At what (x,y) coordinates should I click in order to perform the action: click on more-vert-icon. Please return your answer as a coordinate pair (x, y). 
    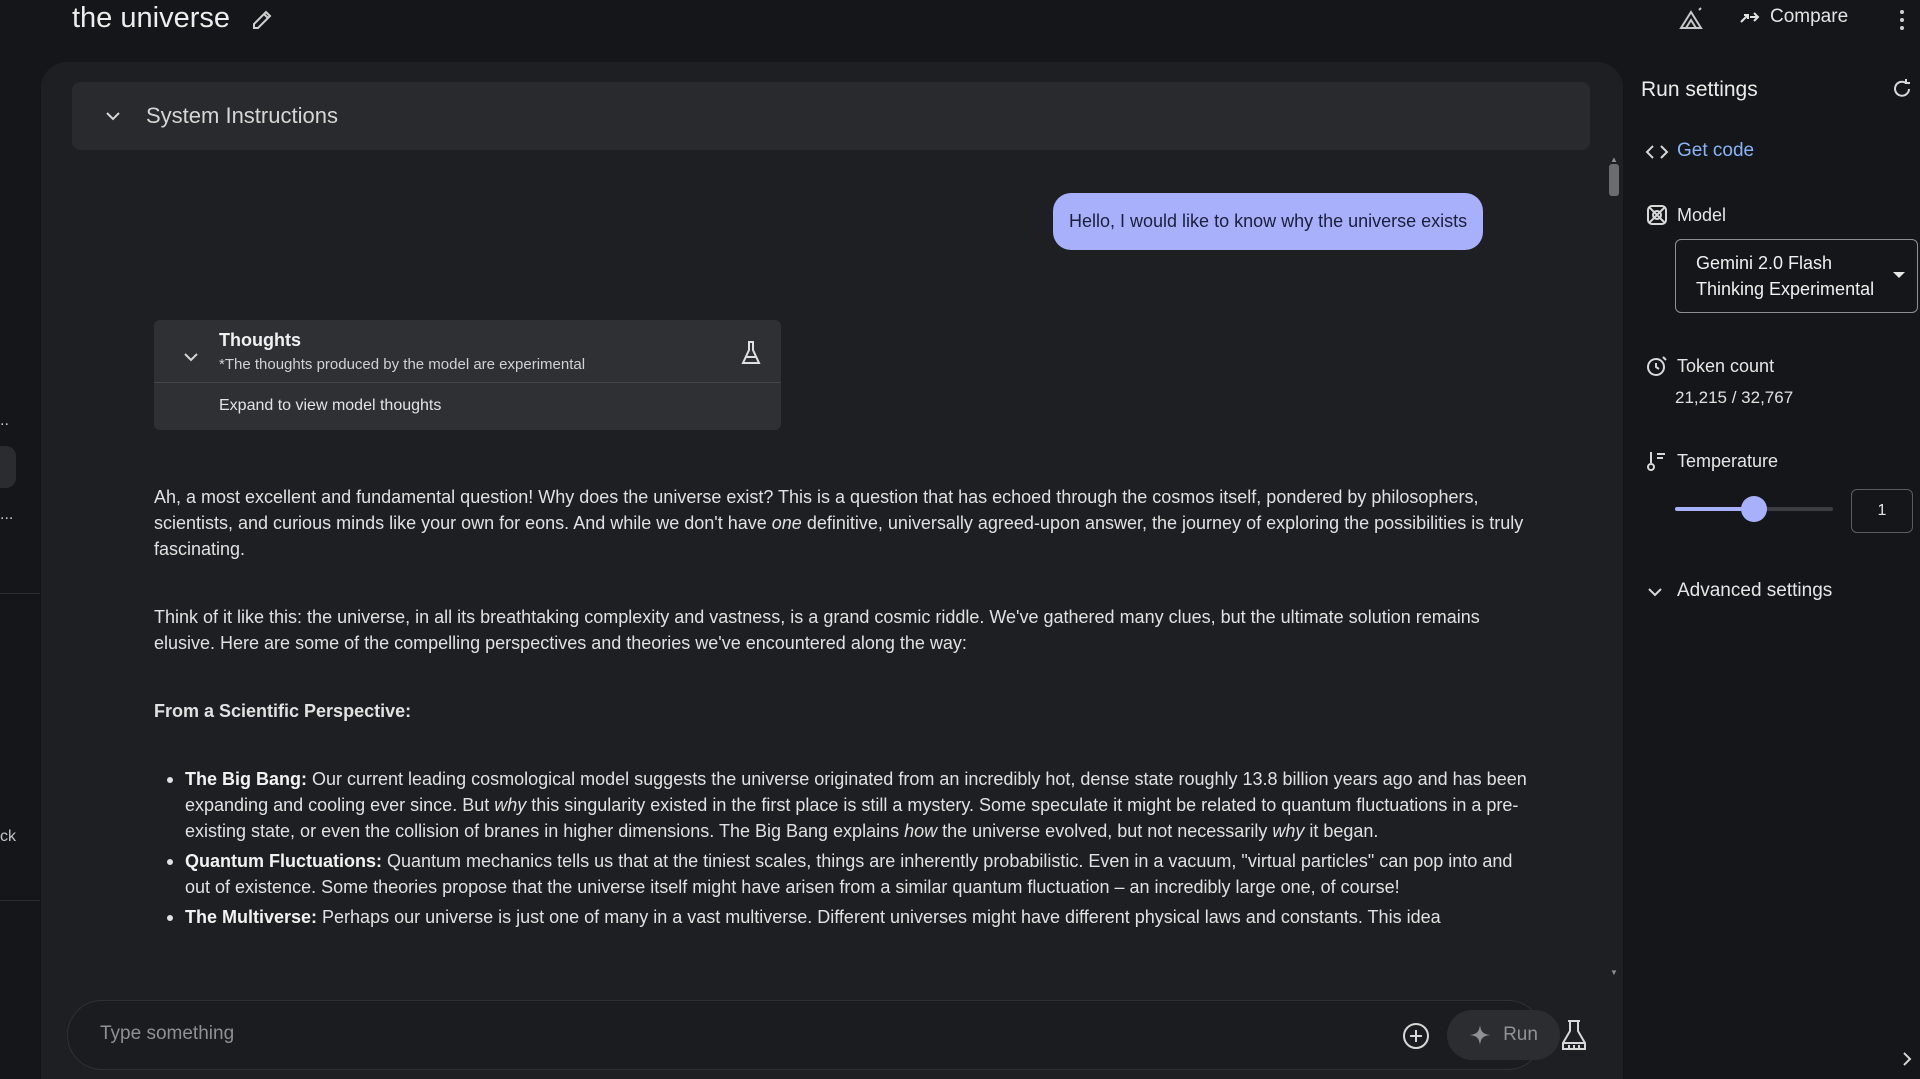
    Looking at the image, I should click on (1902, 20).